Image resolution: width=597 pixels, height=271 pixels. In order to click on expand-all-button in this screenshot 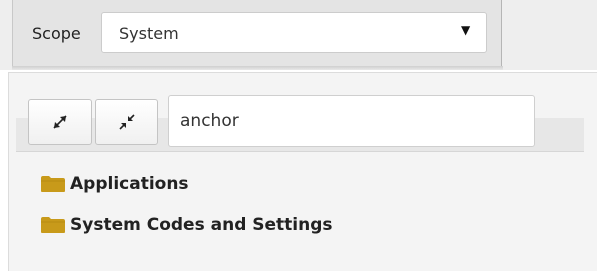, I will do `click(60, 122)`.